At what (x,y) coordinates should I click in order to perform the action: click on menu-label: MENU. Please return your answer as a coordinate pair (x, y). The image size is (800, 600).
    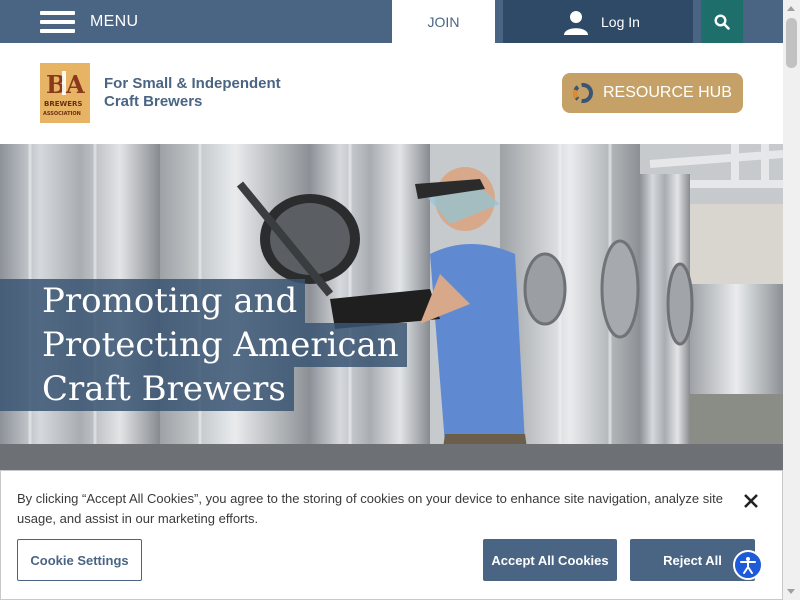
    Looking at the image, I should click on (114, 21).